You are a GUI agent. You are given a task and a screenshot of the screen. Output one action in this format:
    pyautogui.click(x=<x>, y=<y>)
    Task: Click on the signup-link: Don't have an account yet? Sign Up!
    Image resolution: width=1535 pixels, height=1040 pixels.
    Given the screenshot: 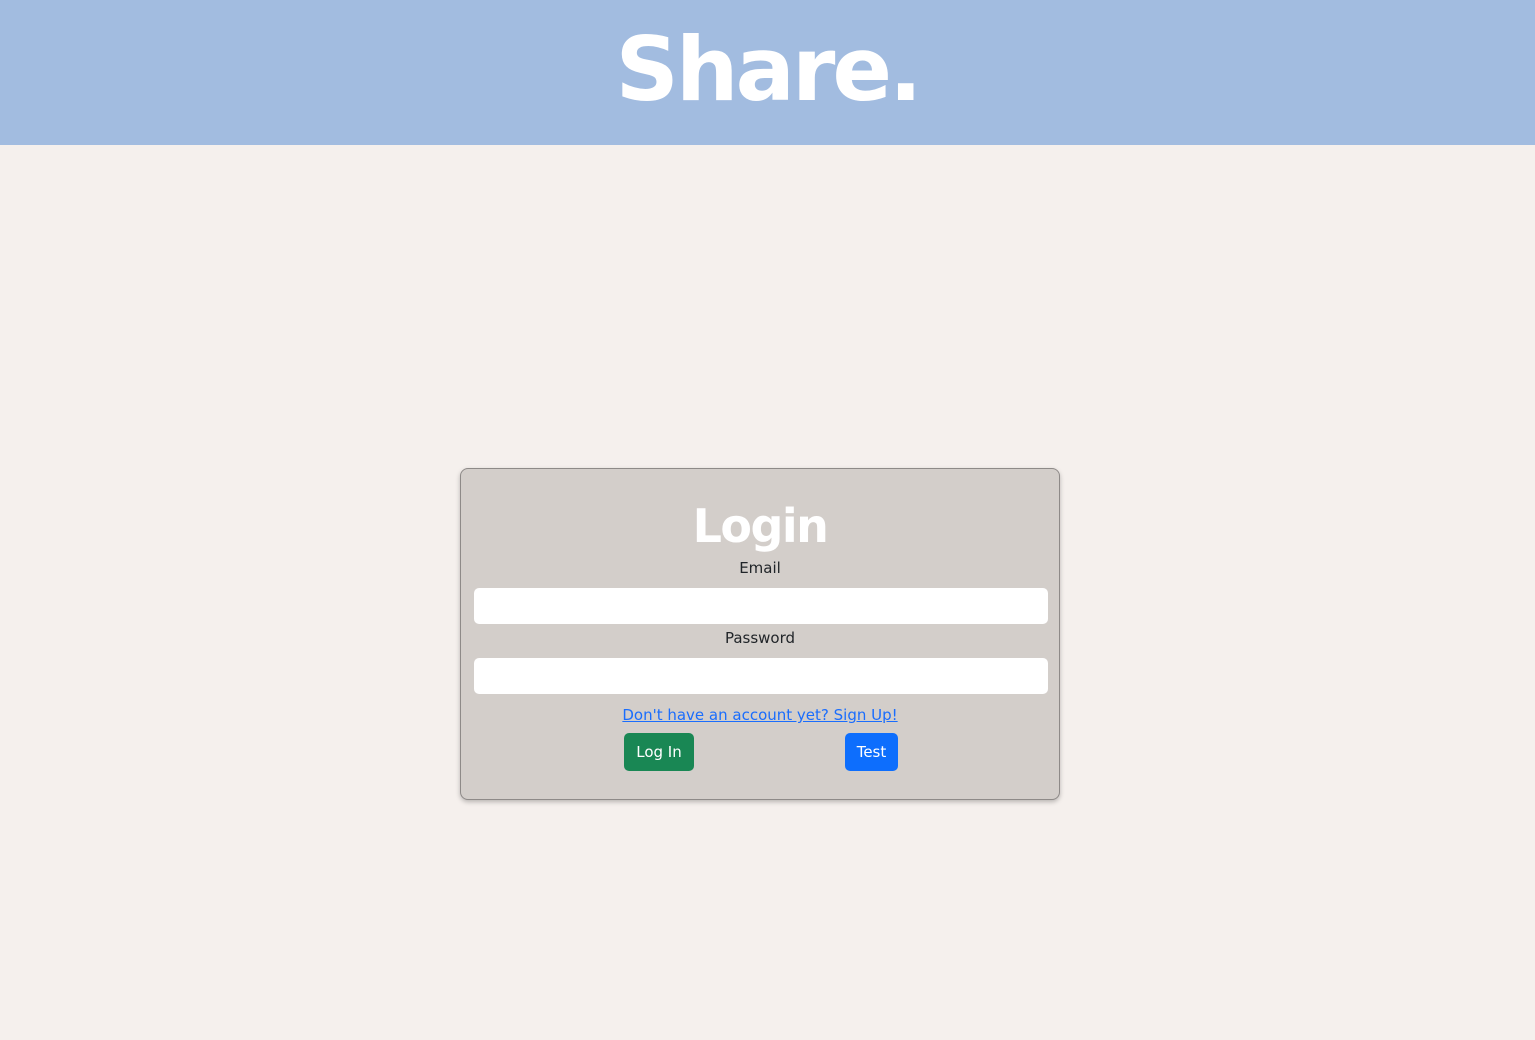 What is the action you would take?
    pyautogui.click(x=759, y=715)
    